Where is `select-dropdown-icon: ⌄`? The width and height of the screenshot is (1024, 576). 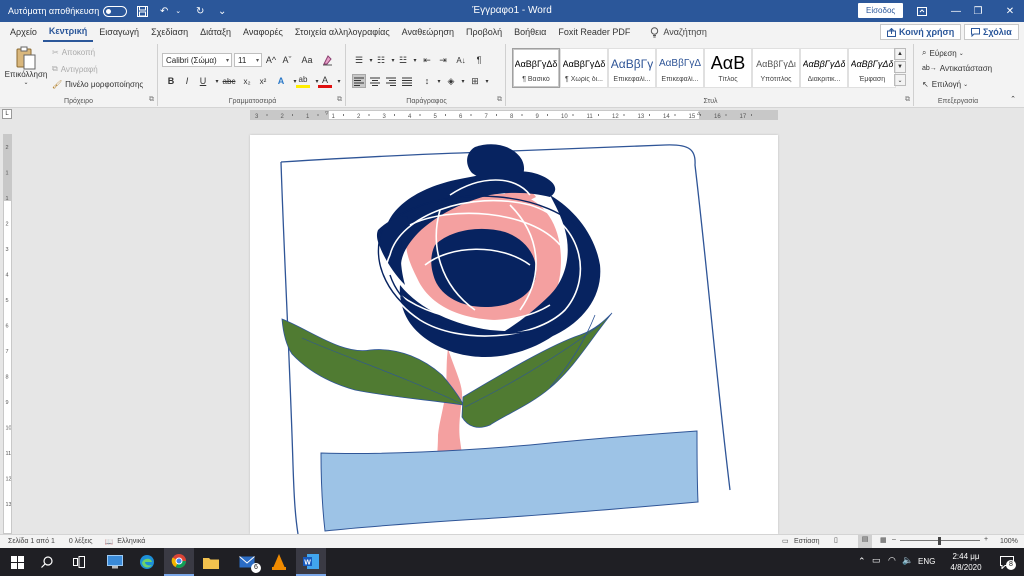
select-dropdown-icon: ⌄ is located at coordinates (965, 84).